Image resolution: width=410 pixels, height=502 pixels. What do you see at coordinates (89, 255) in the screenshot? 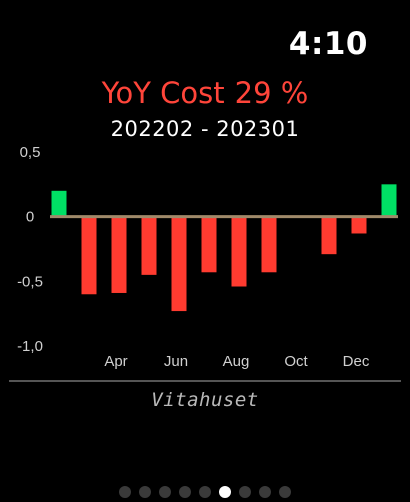
I see `bar-mar` at bounding box center [89, 255].